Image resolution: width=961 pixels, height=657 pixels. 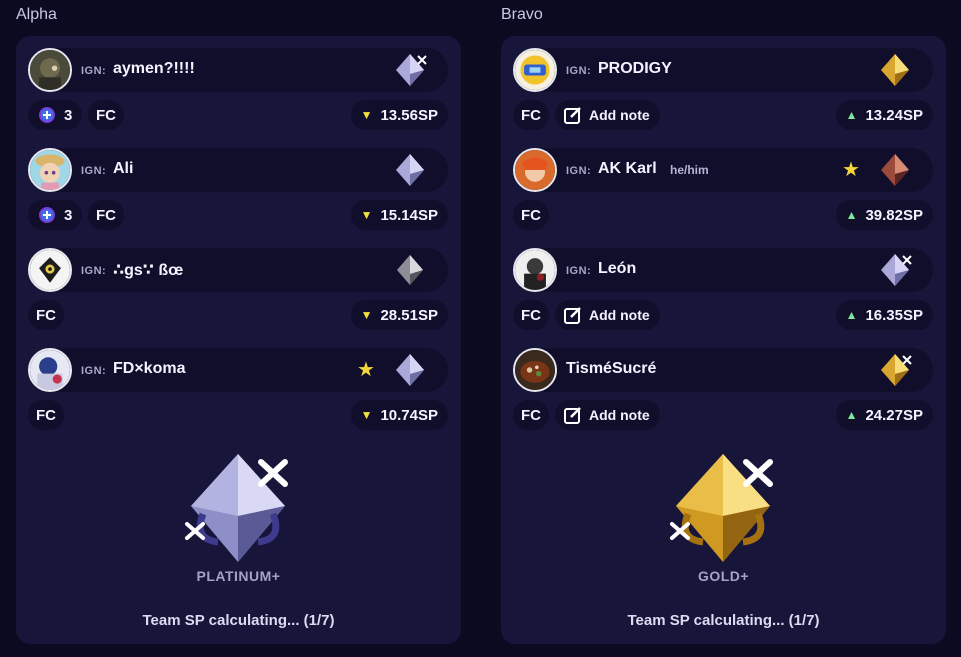 I want to click on sp-badge: ▲ 13.24SP, so click(x=884, y=115).